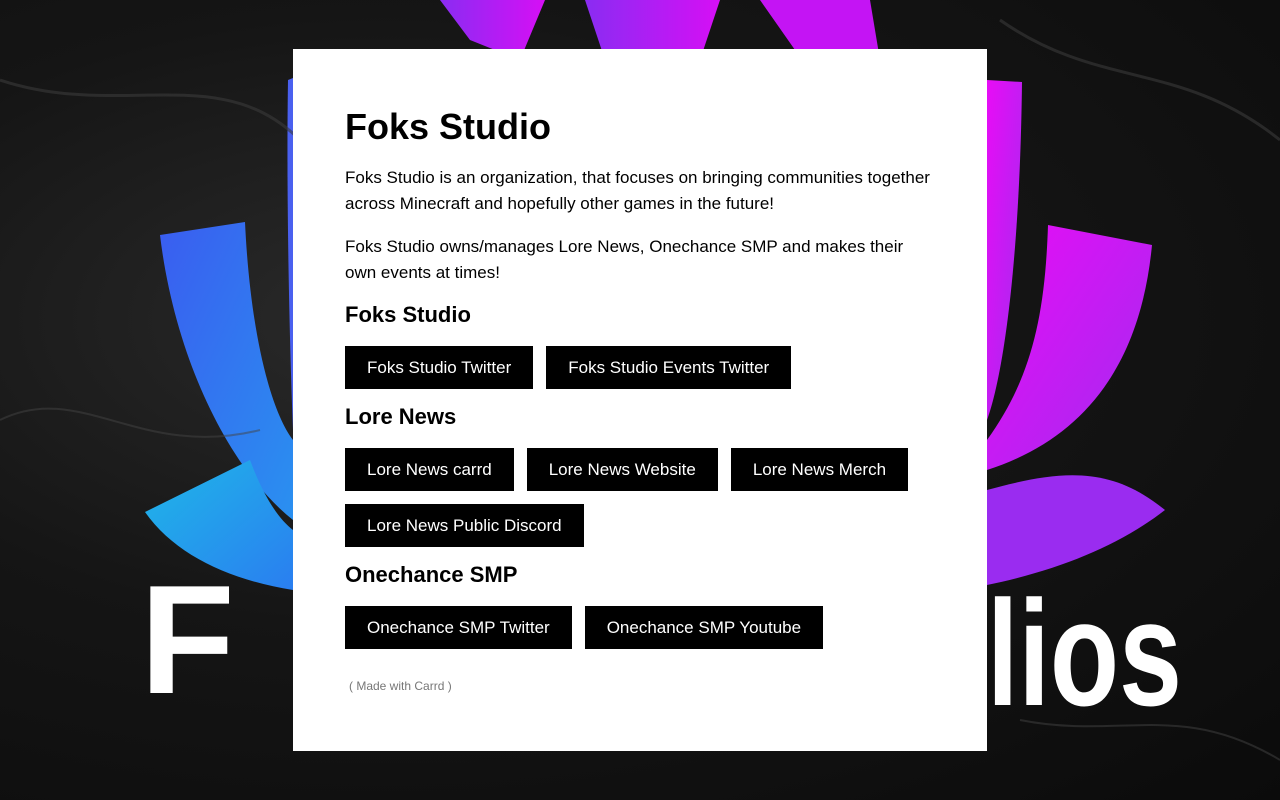 The height and width of the screenshot is (800, 1280). Describe the element at coordinates (622, 469) in the screenshot. I see `lore-news-website-button: Lore News Website` at that location.